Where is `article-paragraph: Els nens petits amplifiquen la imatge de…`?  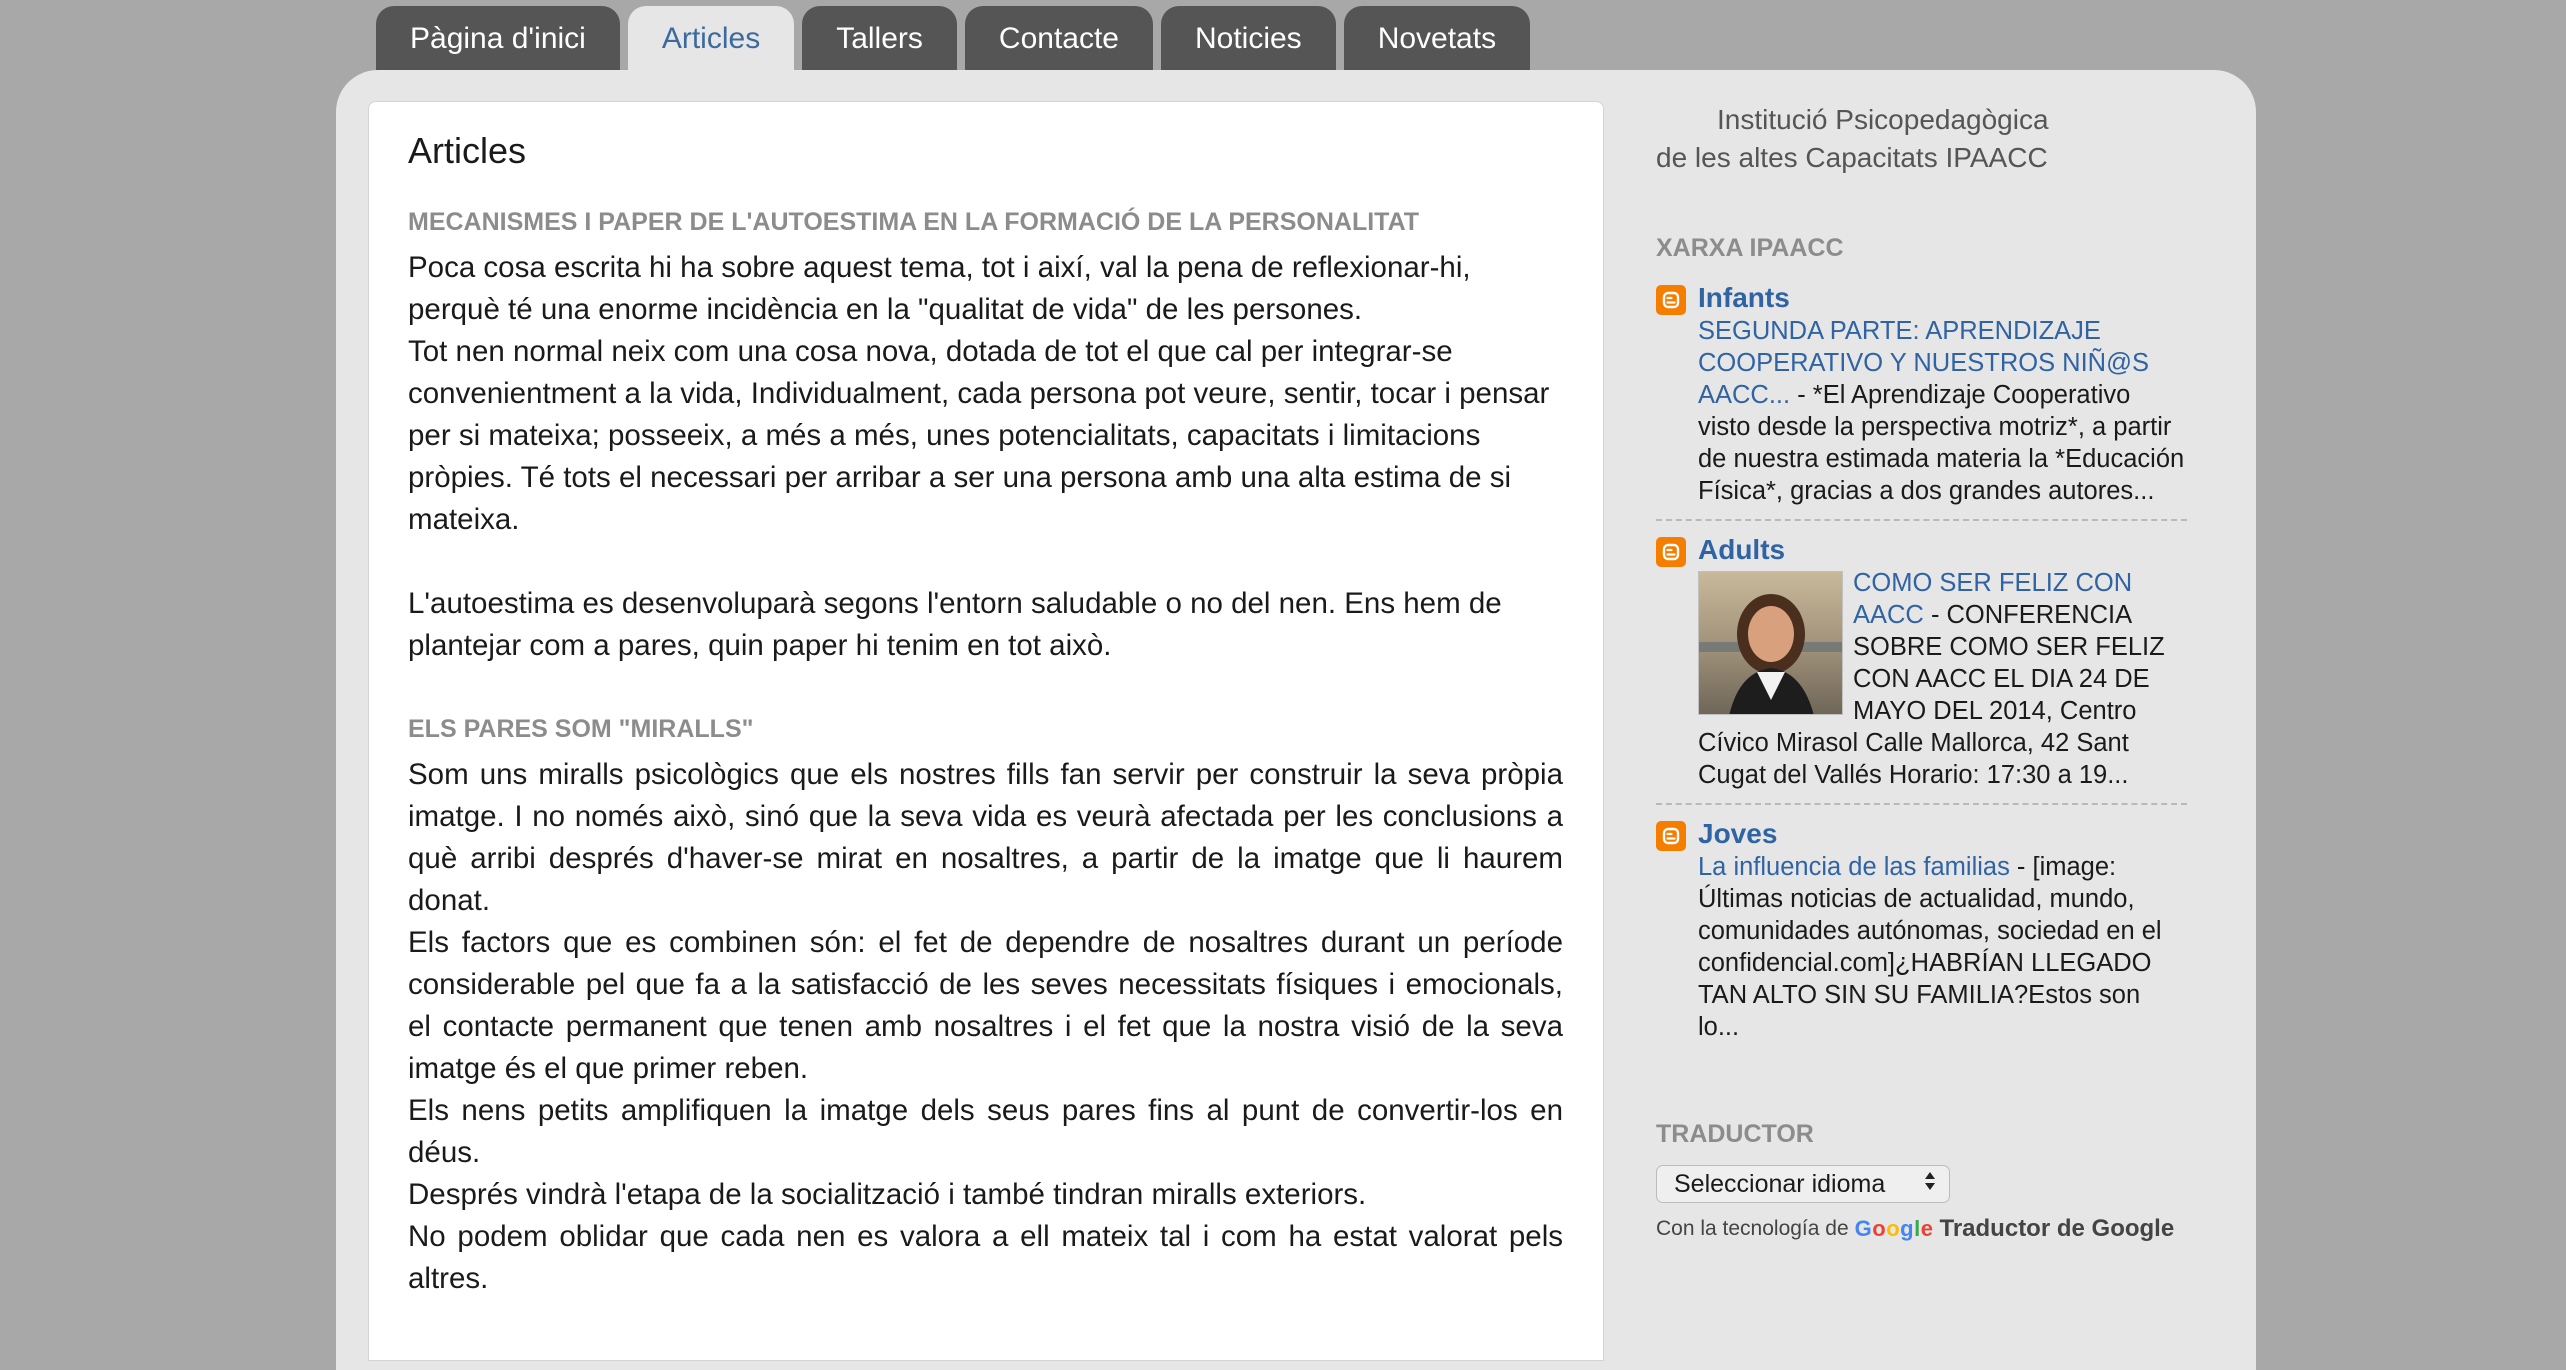
article-paragraph: Els nens petits amplifiquen la imatge de… is located at coordinates (985, 1131).